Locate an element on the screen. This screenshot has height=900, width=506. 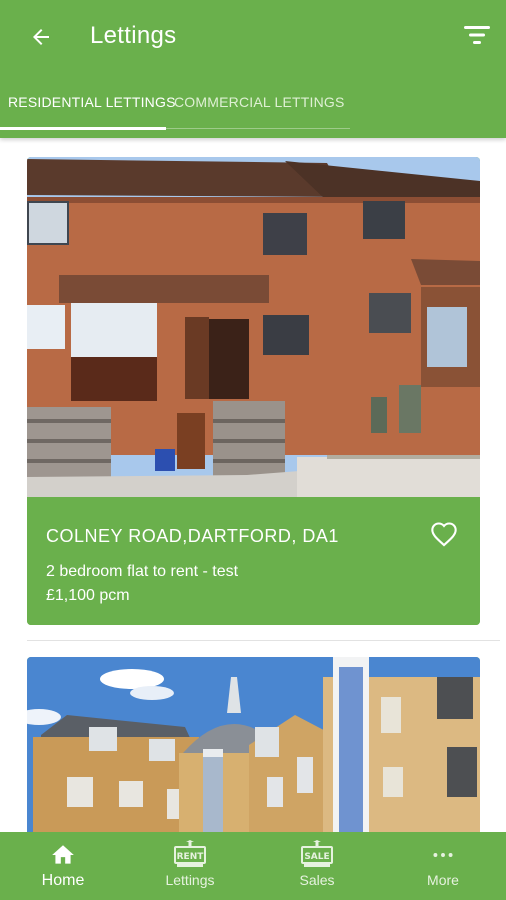
page-title: Lettings is located at coordinates (133, 35).